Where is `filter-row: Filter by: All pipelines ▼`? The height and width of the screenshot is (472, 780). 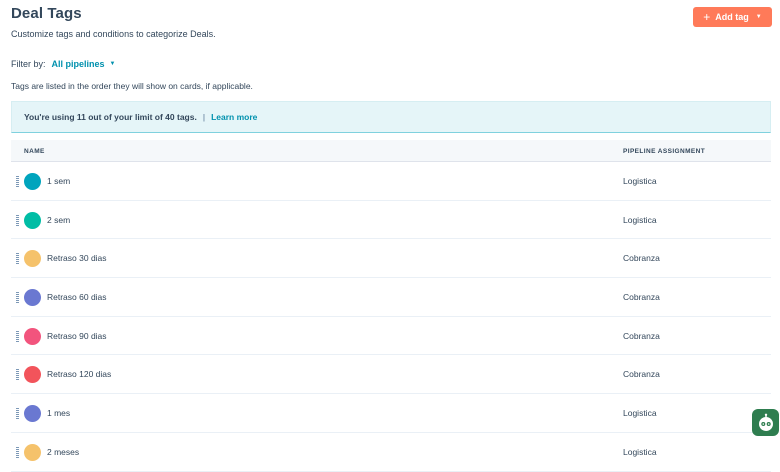
filter-row: Filter by: All pipelines ▼ is located at coordinates (63, 64).